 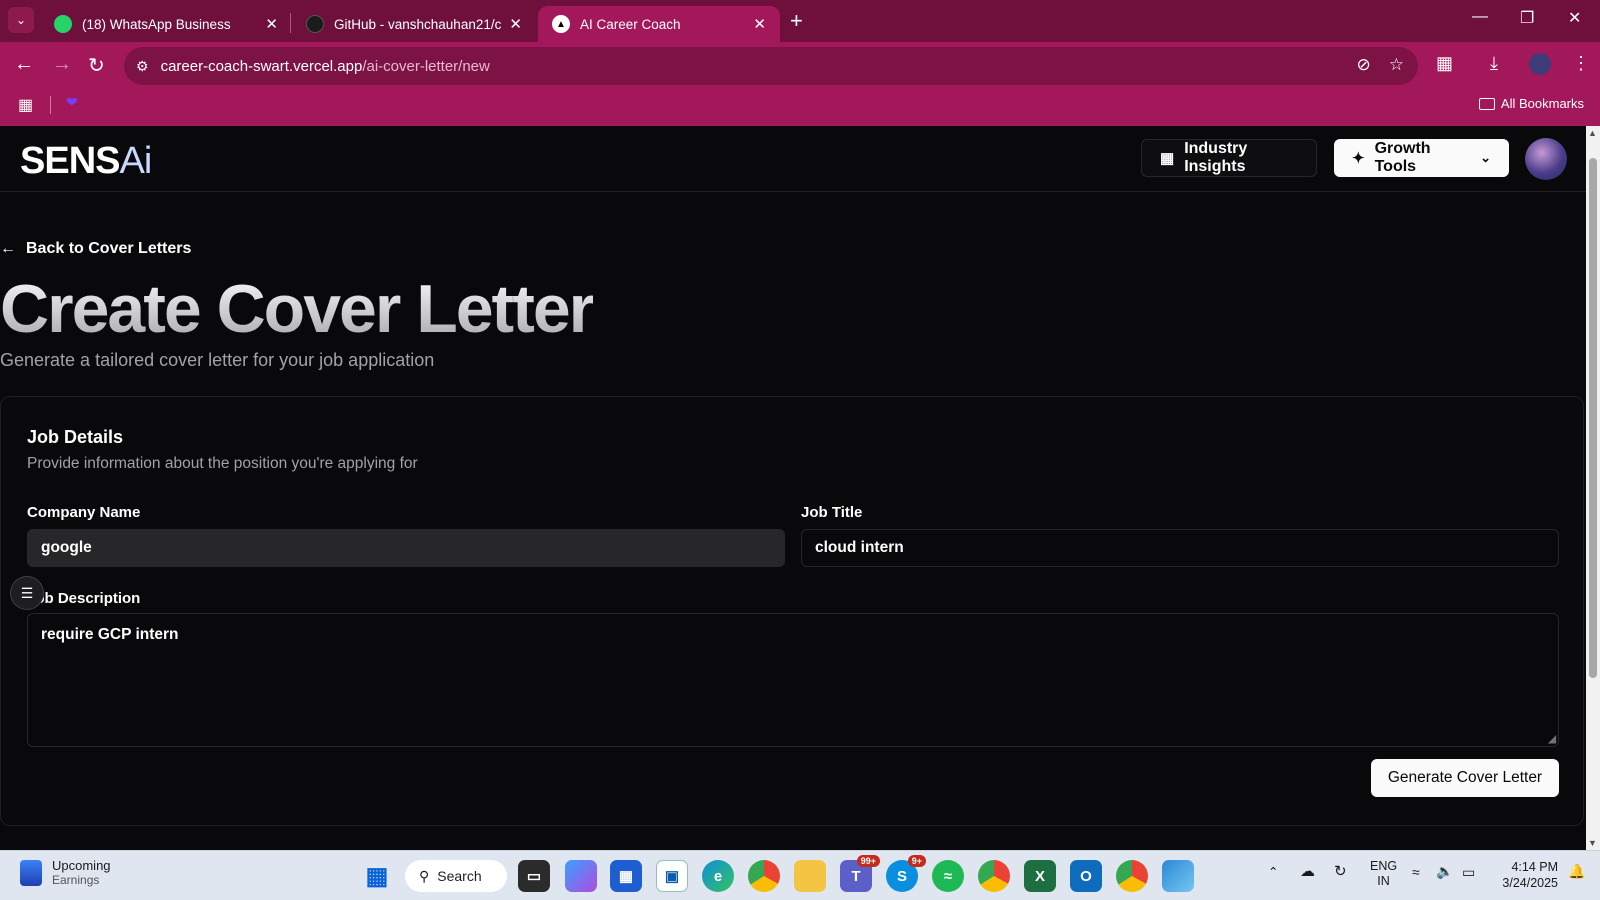 What do you see at coordinates (1468, 872) in the screenshot?
I see `battery-icon: ▭` at bounding box center [1468, 872].